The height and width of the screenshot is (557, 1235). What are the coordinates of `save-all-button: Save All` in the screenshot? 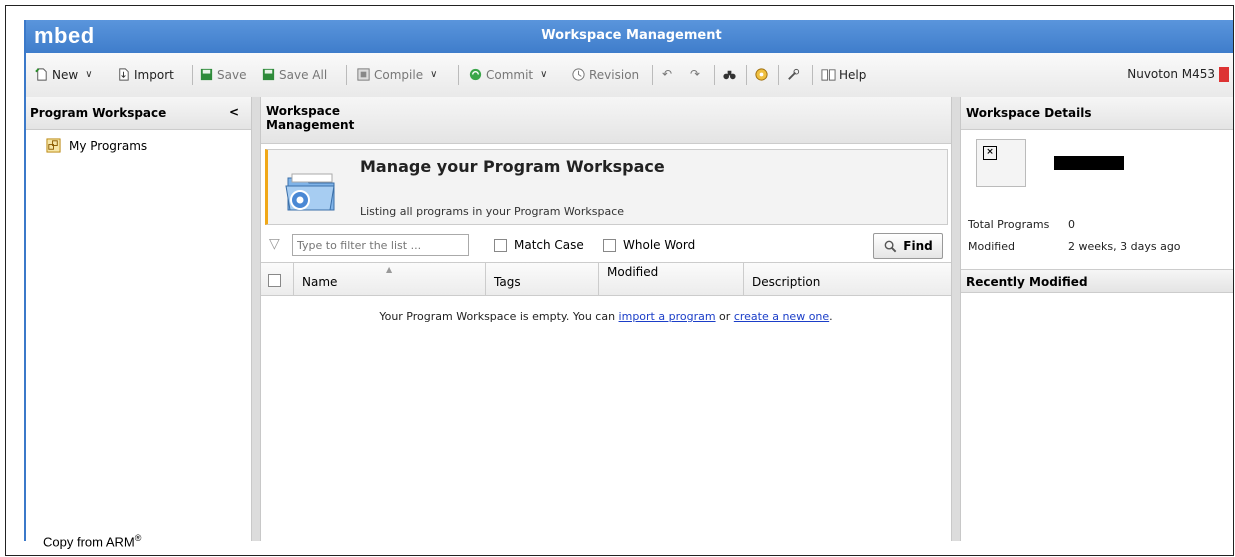 It's located at (294, 74).